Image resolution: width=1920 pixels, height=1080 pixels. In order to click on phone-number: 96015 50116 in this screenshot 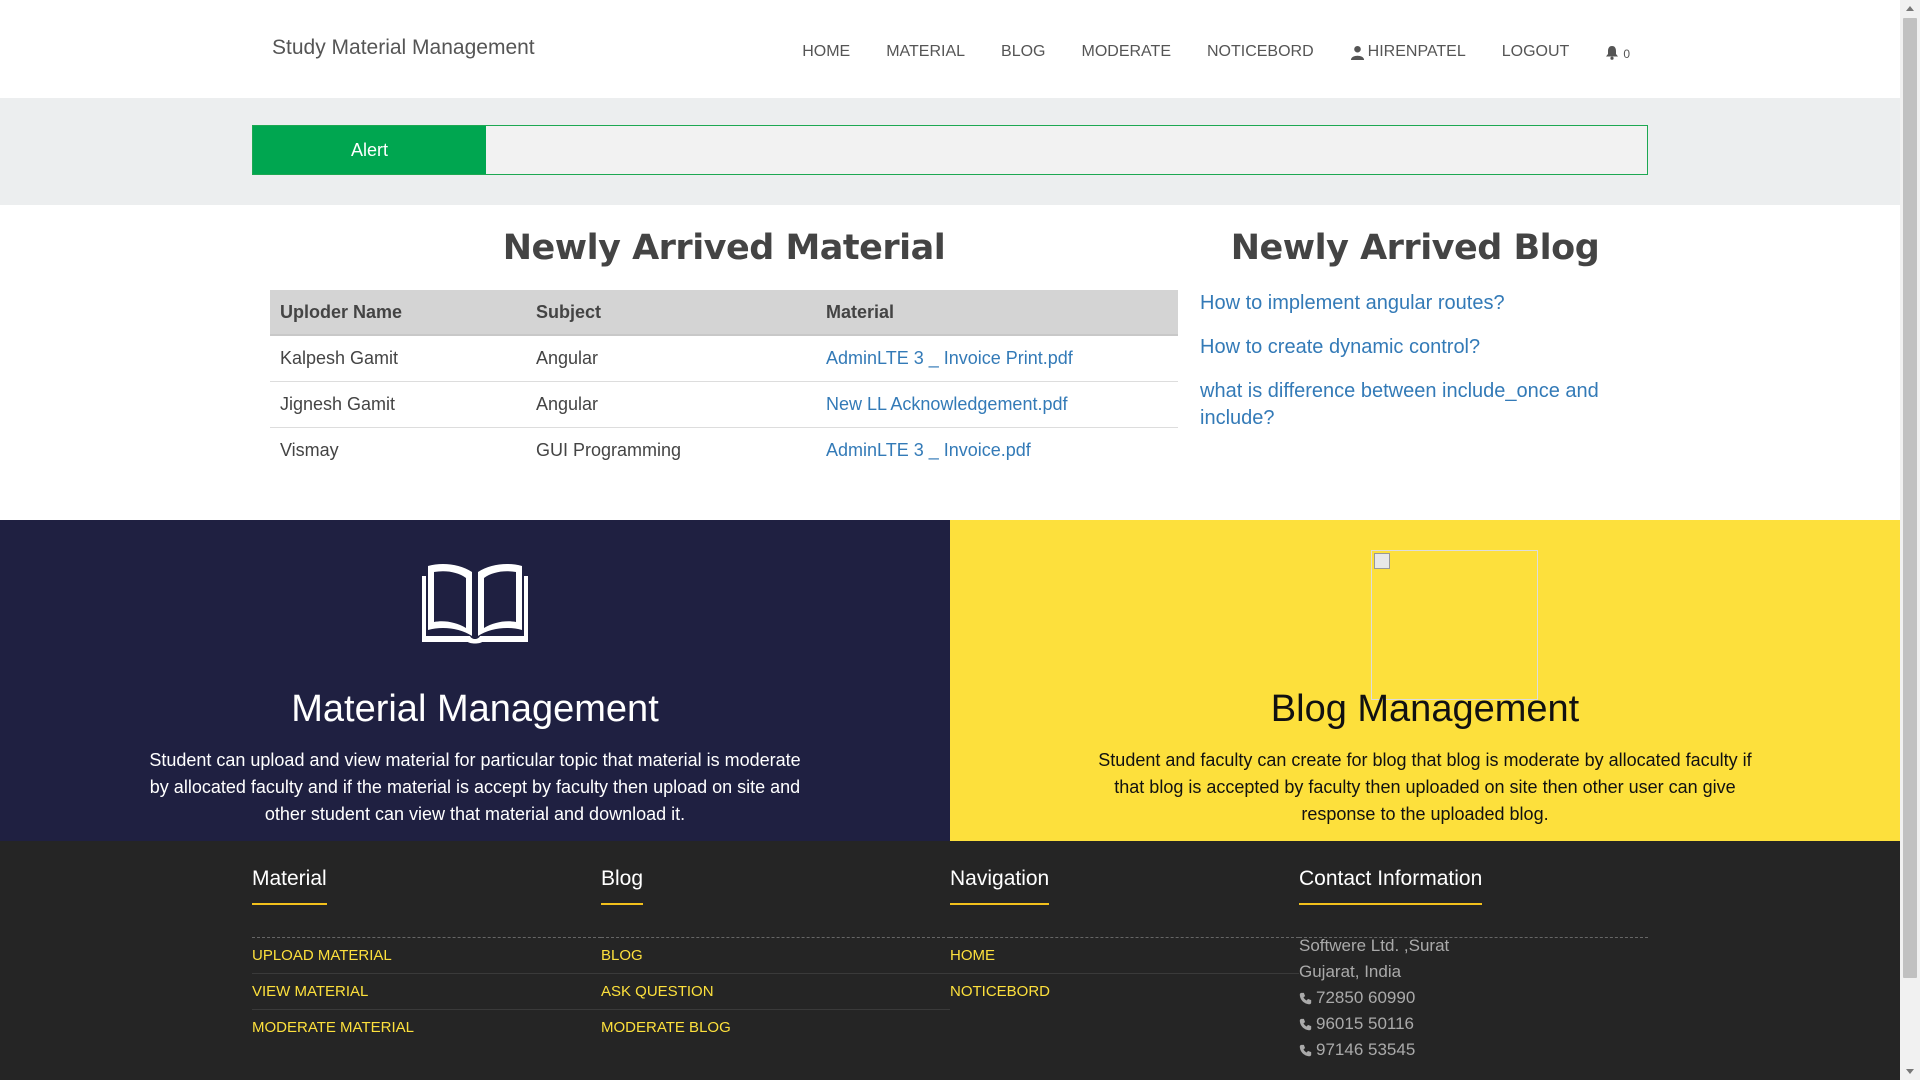, I will do `click(1365, 1023)`.